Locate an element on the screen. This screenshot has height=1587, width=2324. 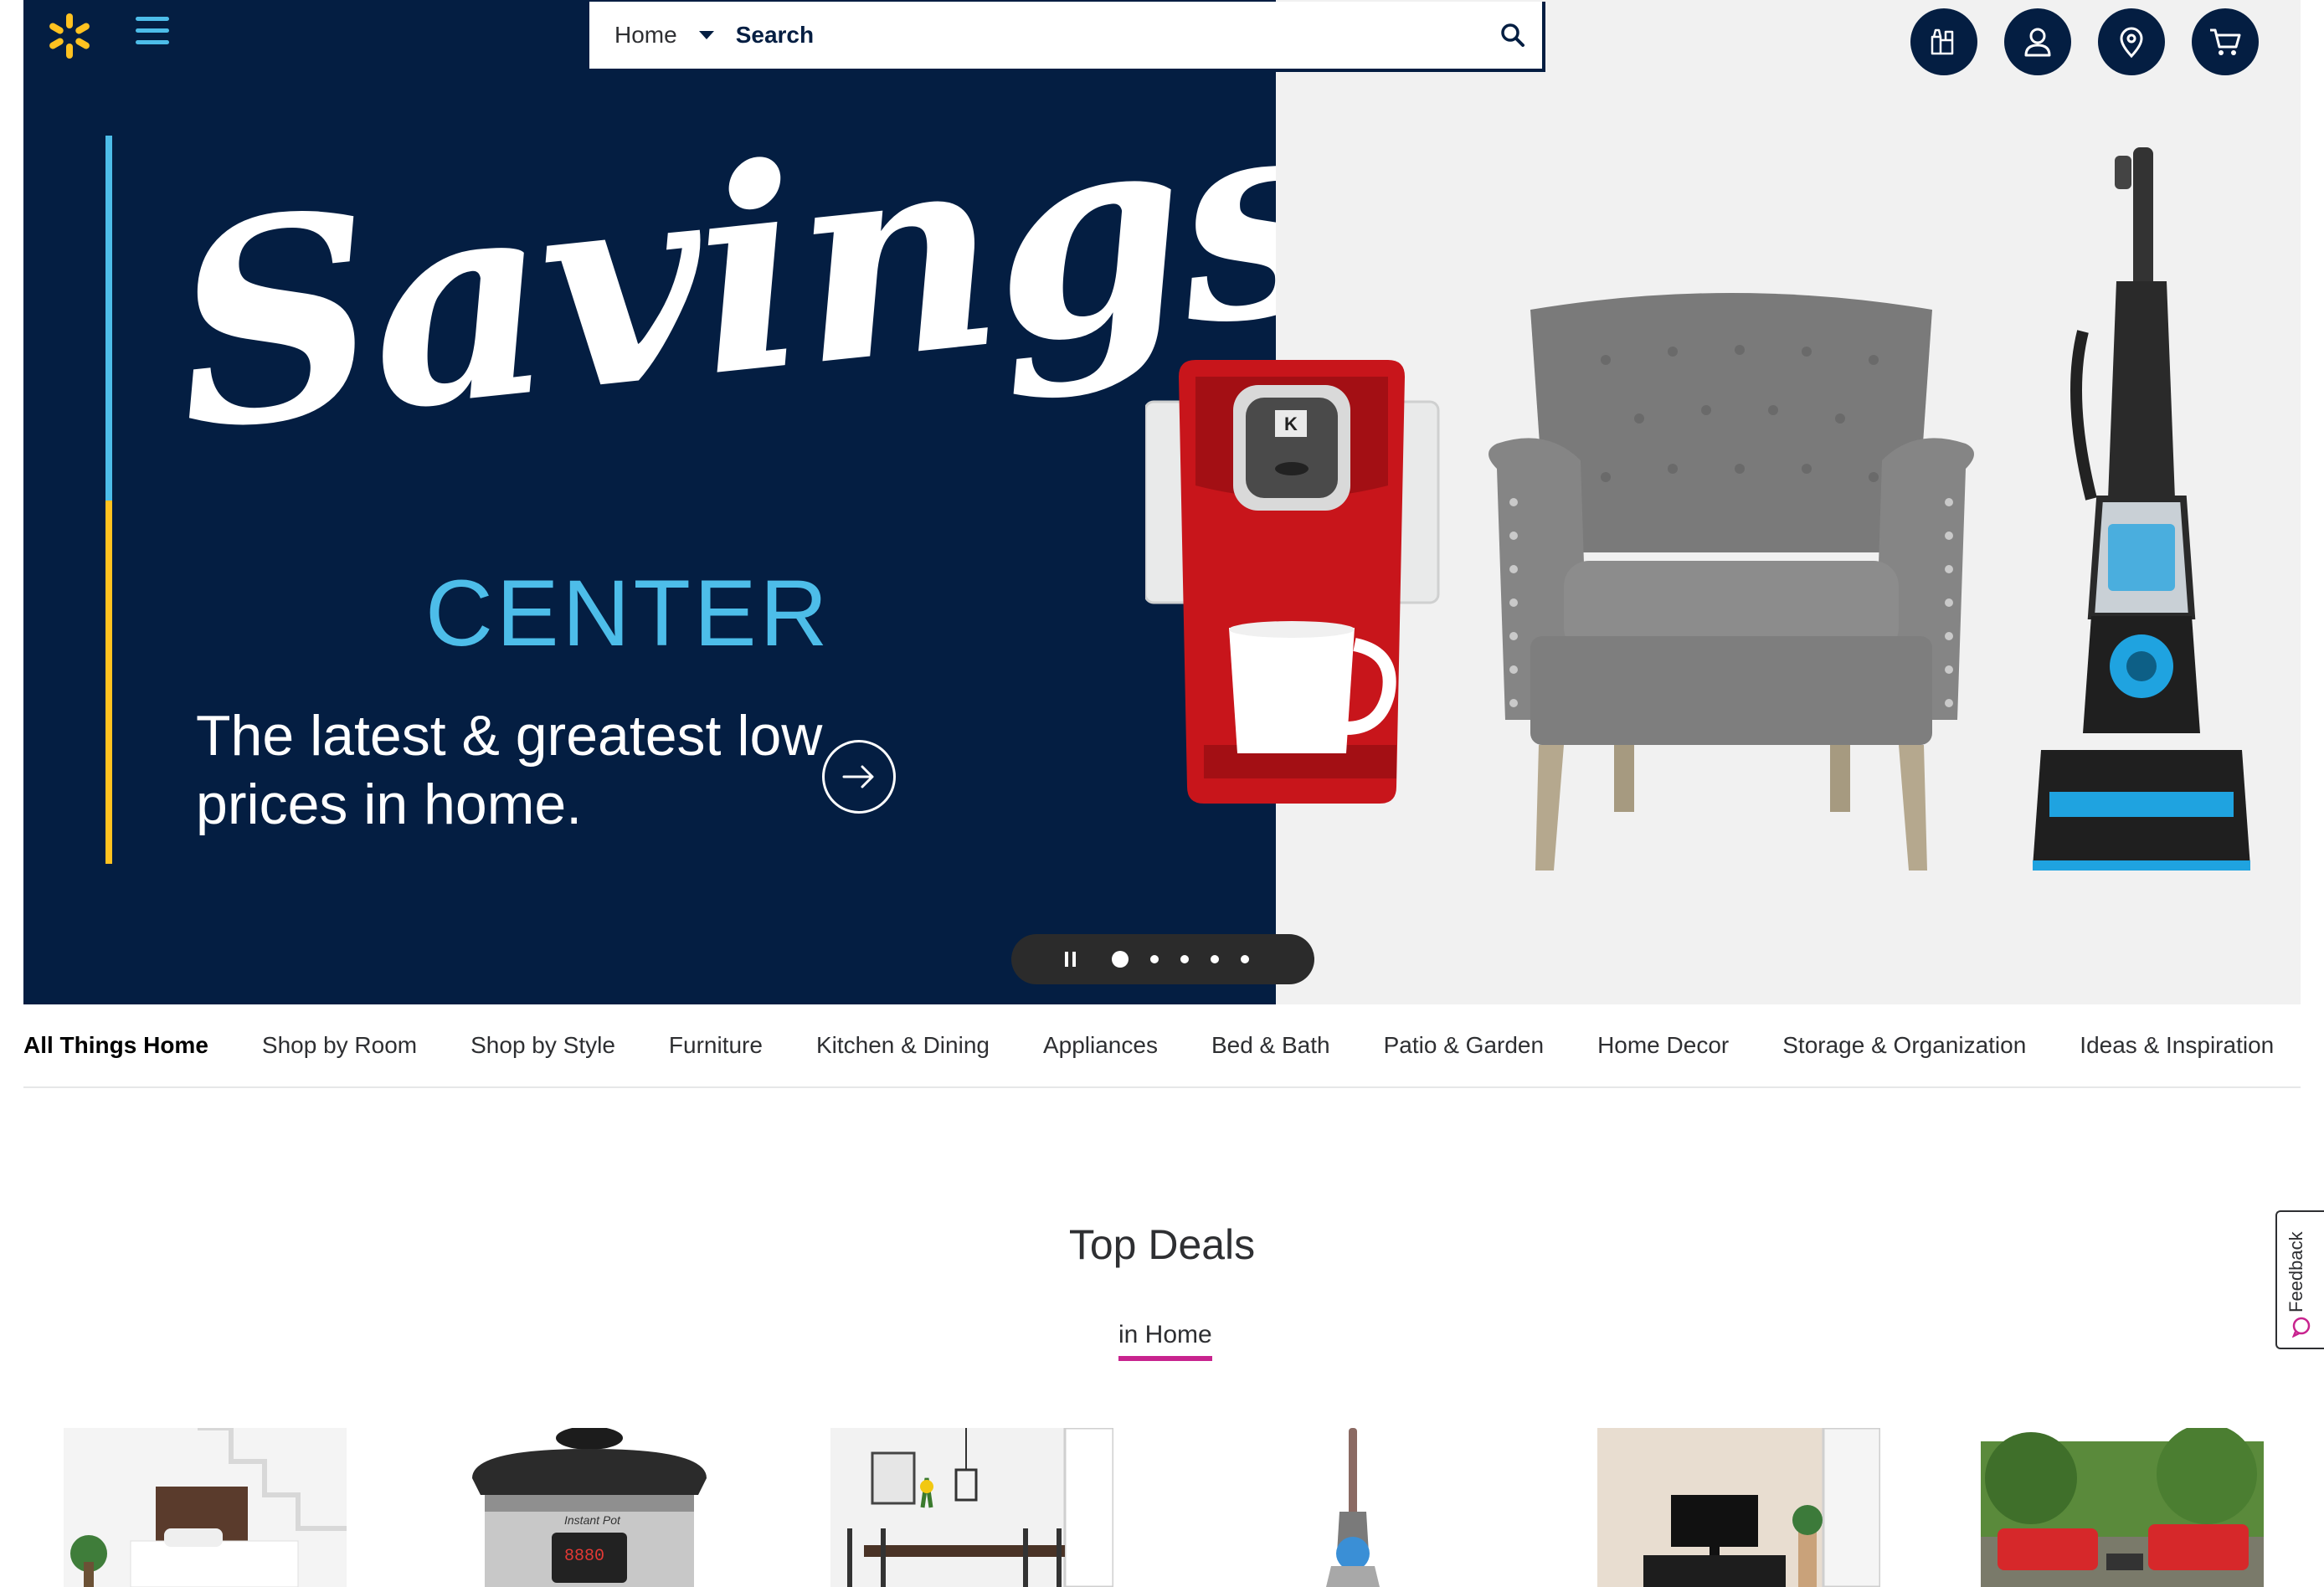
deal-tile-vacuum is located at coordinates (1356, 1507).